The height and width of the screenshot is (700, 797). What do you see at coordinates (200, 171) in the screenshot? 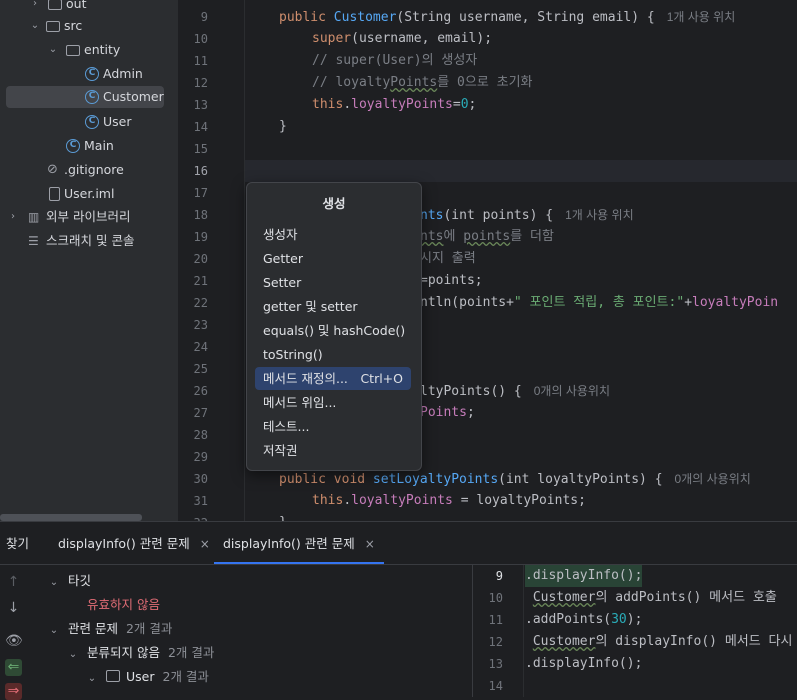
I see `line-number: 16` at bounding box center [200, 171].